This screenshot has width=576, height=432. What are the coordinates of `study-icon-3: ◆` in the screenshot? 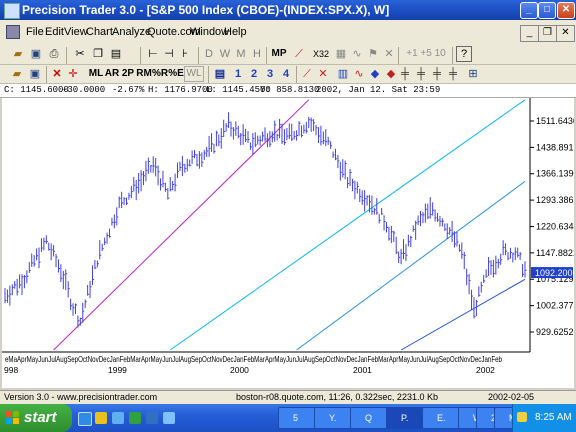 It's located at (375, 74).